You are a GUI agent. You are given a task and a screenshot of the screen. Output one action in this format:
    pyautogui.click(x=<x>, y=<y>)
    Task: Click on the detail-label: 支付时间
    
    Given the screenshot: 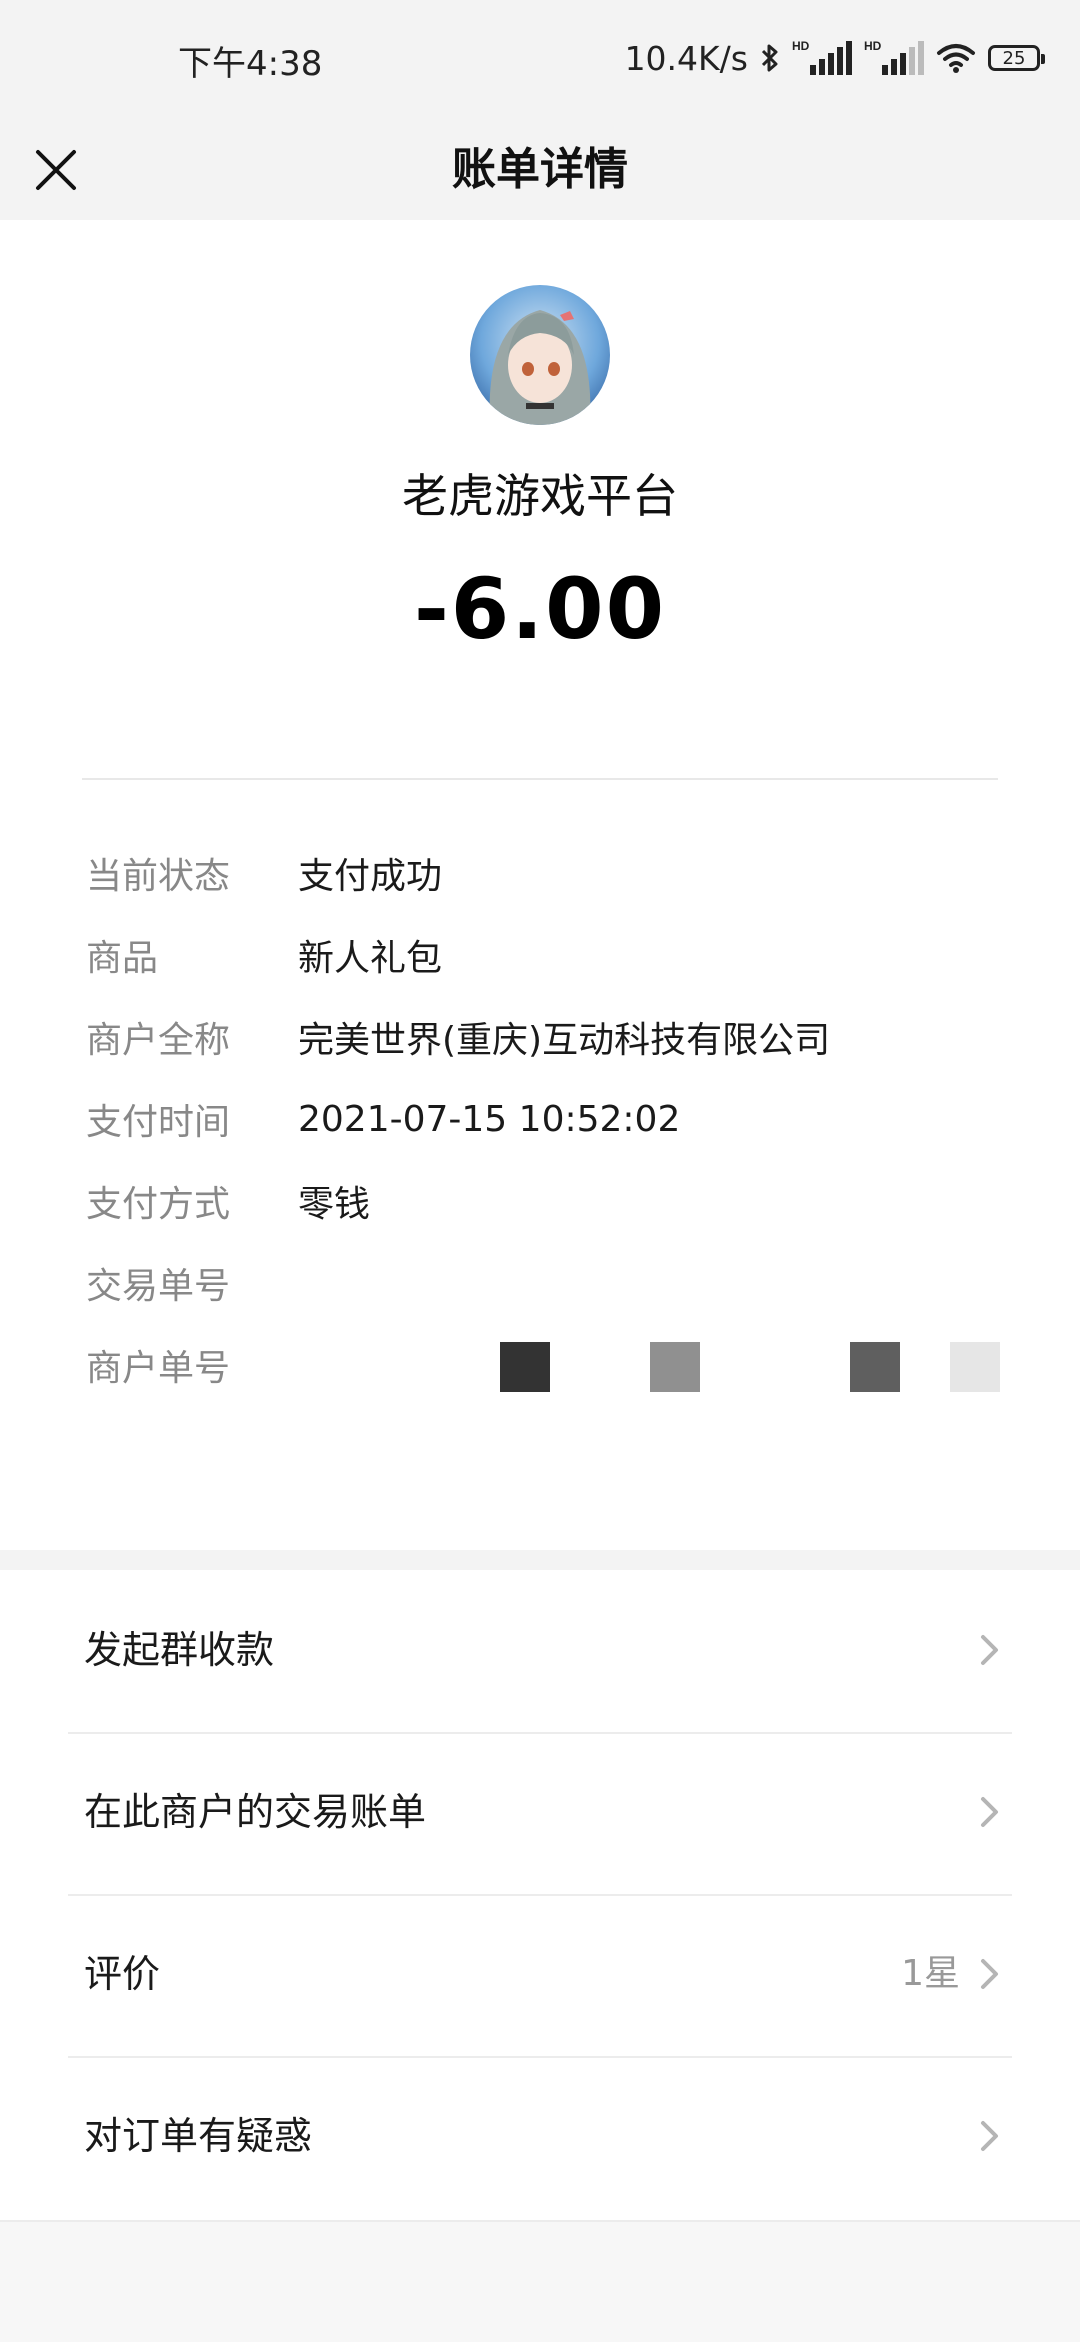 What is the action you would take?
    pyautogui.click(x=158, y=1122)
    